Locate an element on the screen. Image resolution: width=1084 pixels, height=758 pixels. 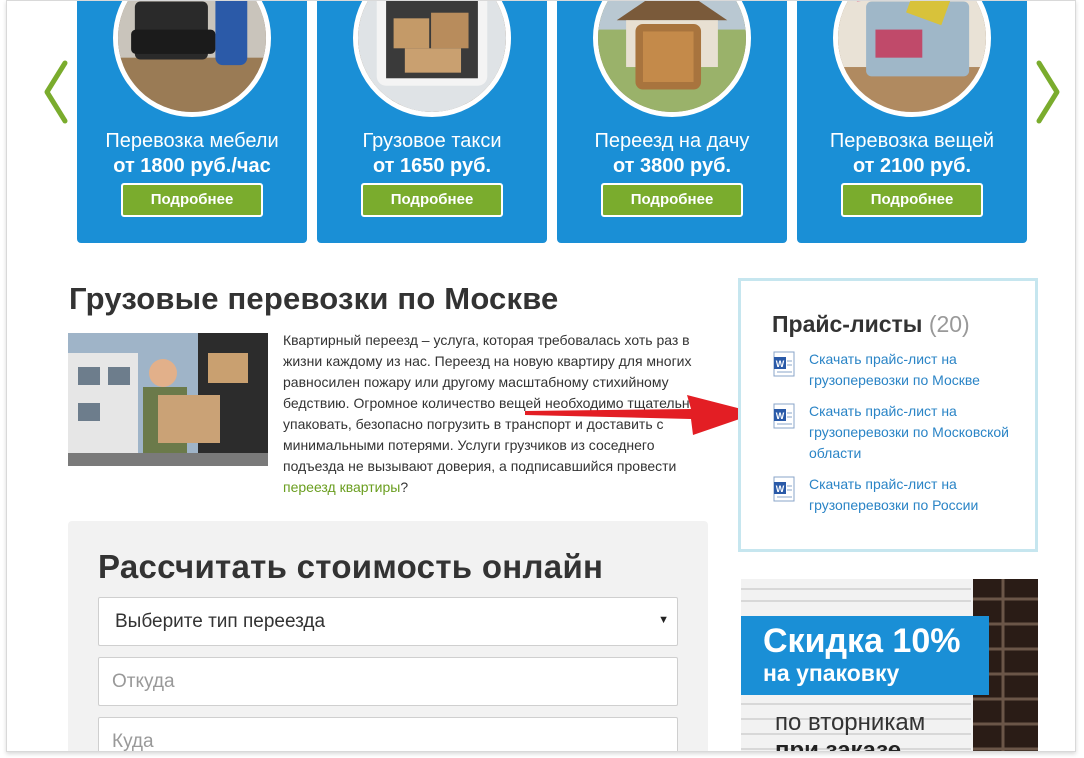
dropdown-caret-icon: ▼ is located at coordinates (663, 620).